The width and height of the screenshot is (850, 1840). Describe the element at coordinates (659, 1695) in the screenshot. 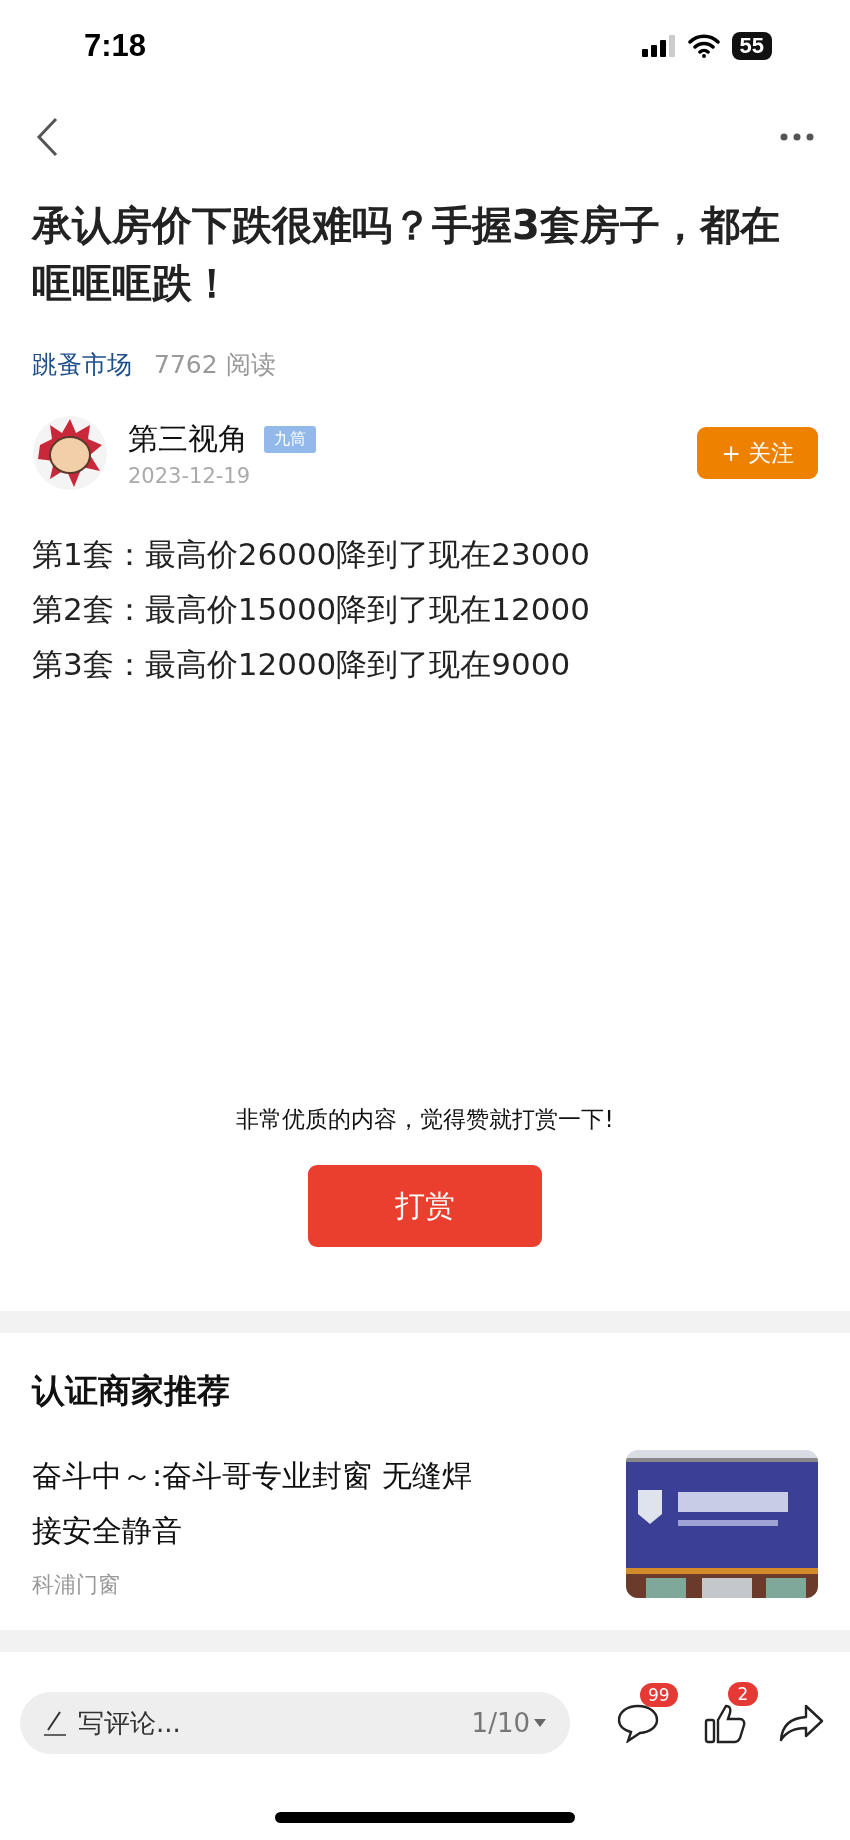

I see `comment-count: 99` at that location.